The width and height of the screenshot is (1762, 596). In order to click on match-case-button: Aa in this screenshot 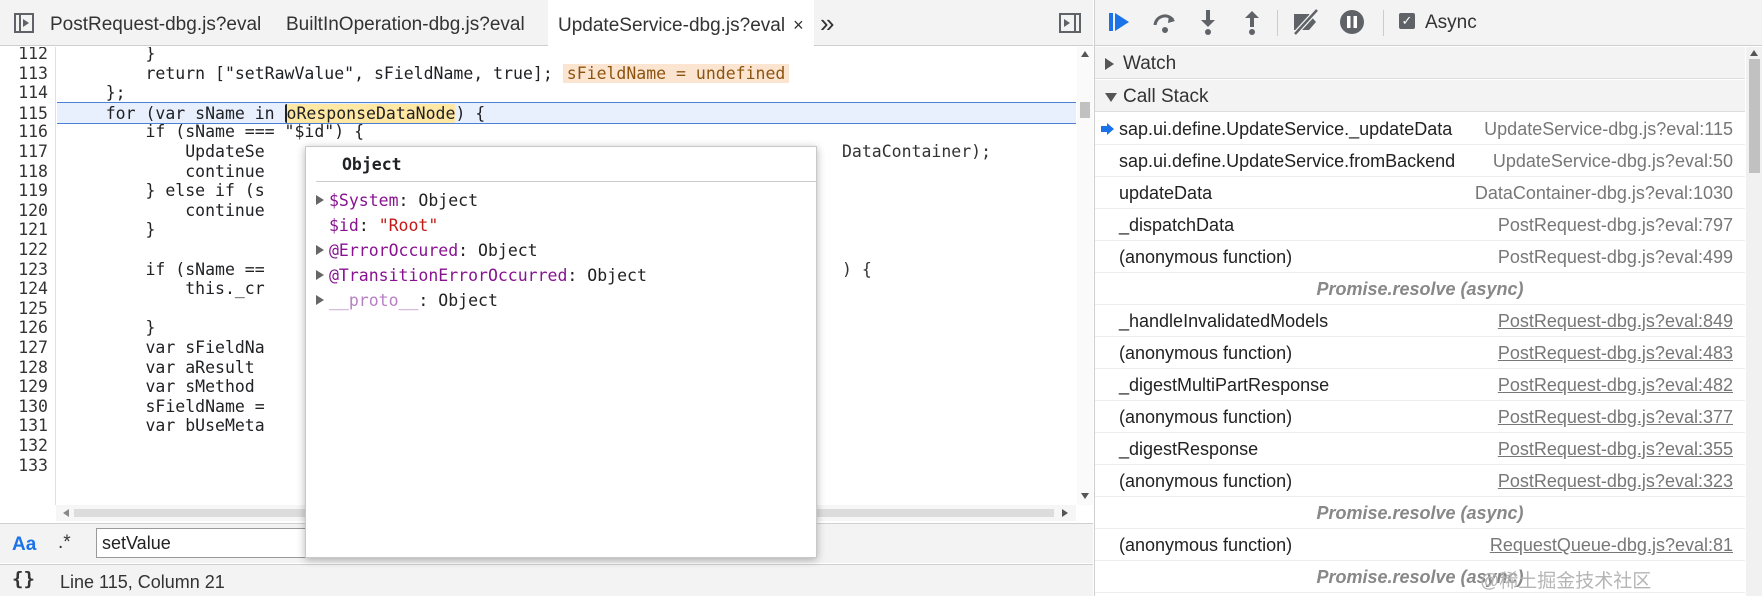, I will do `click(24, 545)`.